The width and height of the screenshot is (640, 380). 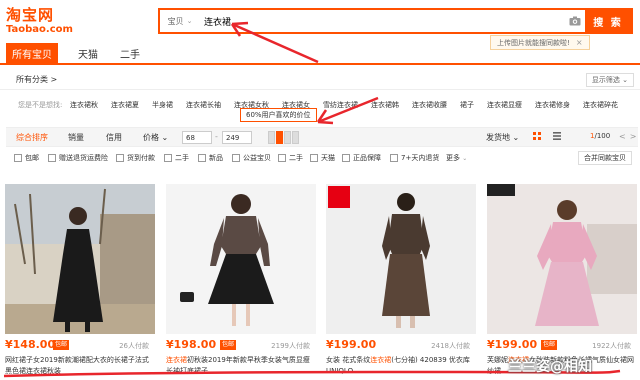 I want to click on search-type-dropdown: 宝贝 ⌄, so click(x=180, y=21).